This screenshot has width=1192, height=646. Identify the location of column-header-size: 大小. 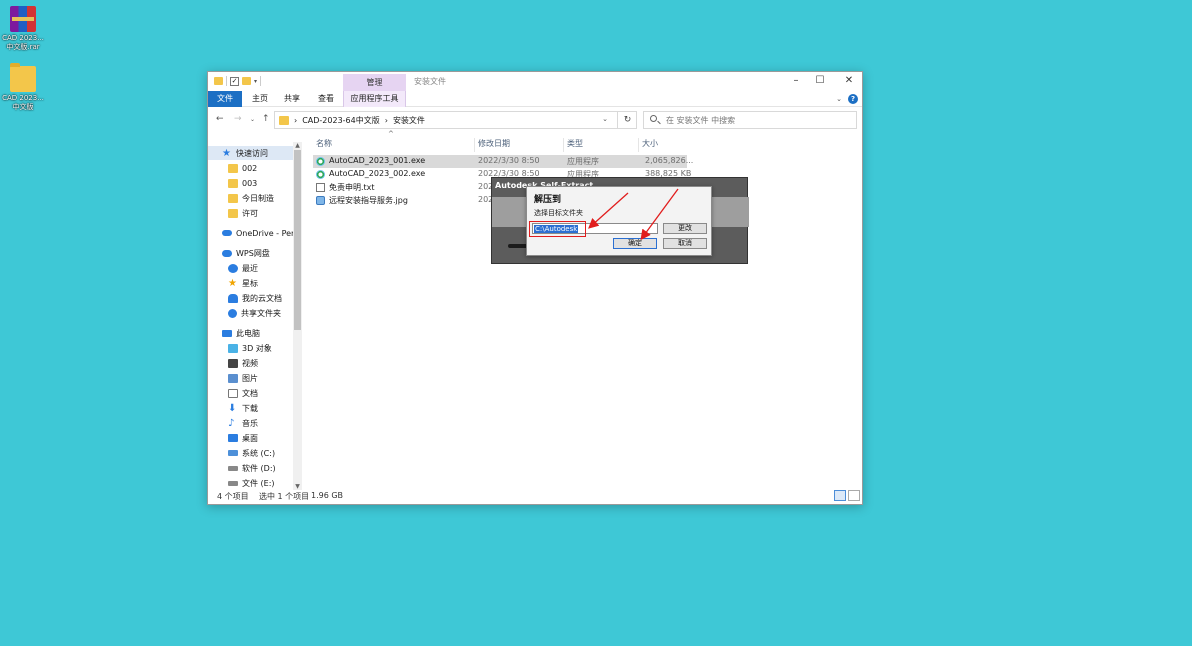
(650, 145).